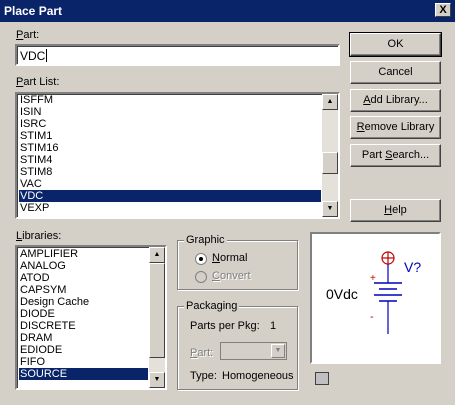 This screenshot has width=455, height=405. I want to click on help-button: Help, so click(395, 210).